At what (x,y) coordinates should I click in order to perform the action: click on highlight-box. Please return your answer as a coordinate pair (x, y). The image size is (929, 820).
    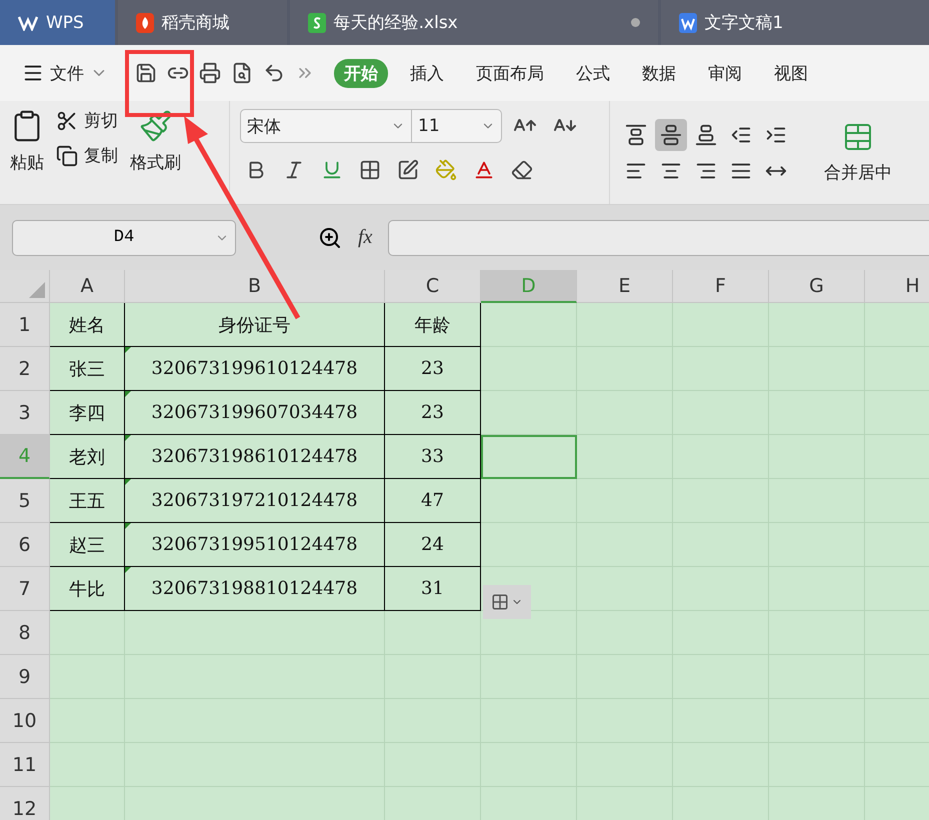
    Looking at the image, I should click on (159, 83).